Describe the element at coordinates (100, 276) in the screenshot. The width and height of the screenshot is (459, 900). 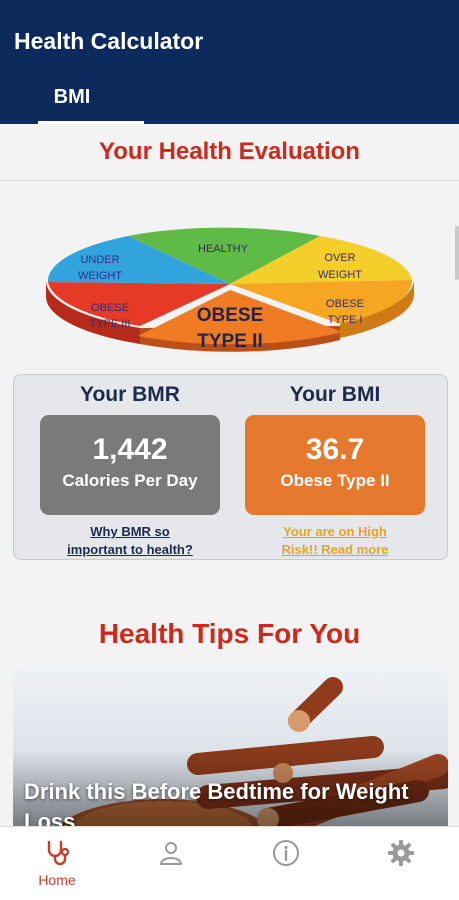
I see `pie-label-under-weight-2: WEIGHT` at that location.